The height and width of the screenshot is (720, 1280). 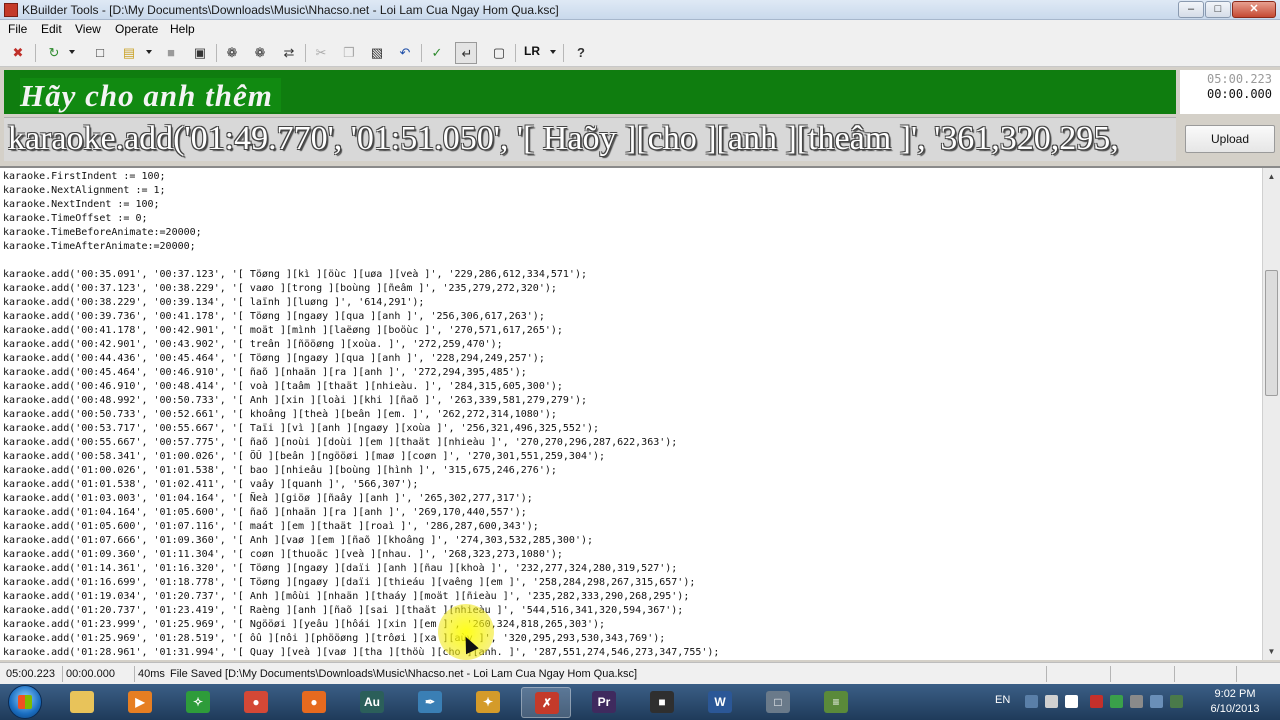 What do you see at coordinates (51, 29) in the screenshot?
I see `menu-edit: Edit` at bounding box center [51, 29].